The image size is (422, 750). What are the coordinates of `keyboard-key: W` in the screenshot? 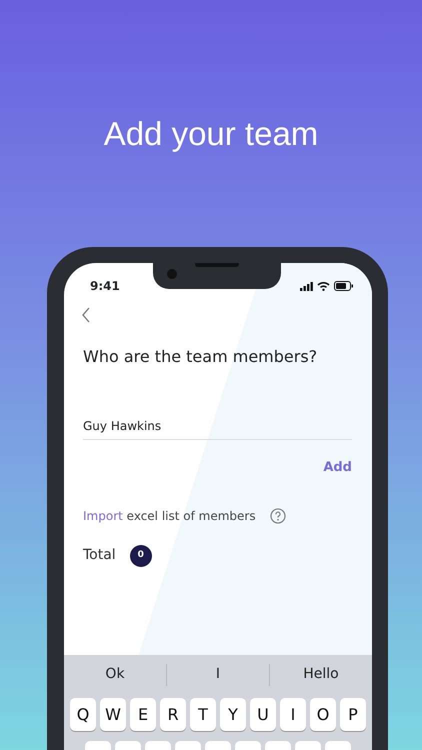 It's located at (113, 714).